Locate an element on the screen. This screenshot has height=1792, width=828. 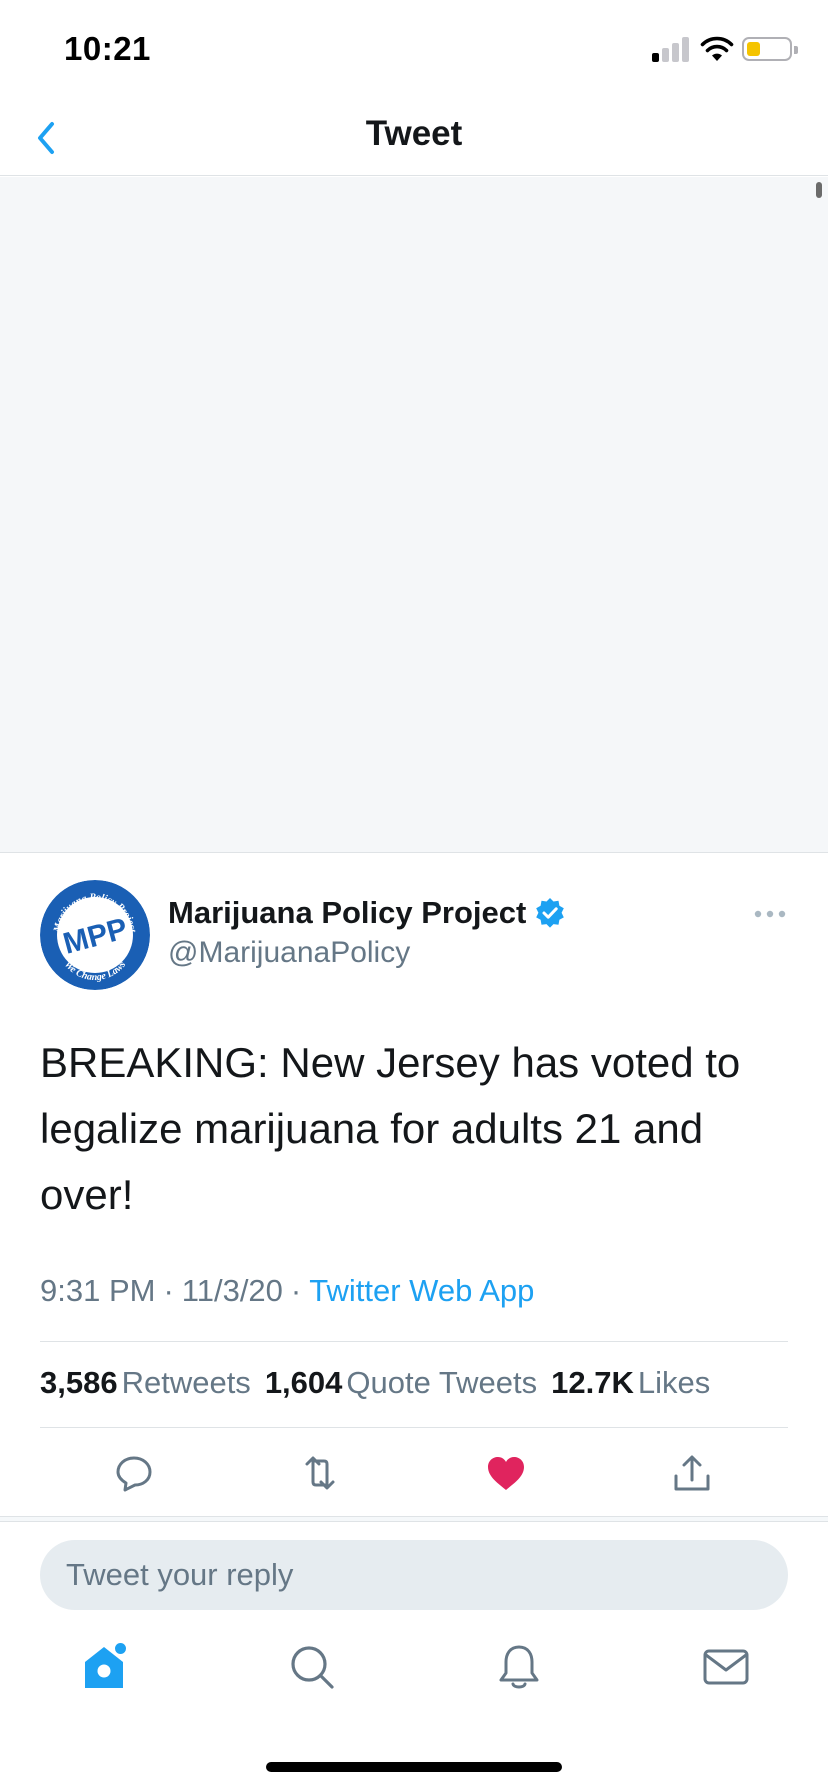
tweet-actions is located at coordinates (414, 1475).